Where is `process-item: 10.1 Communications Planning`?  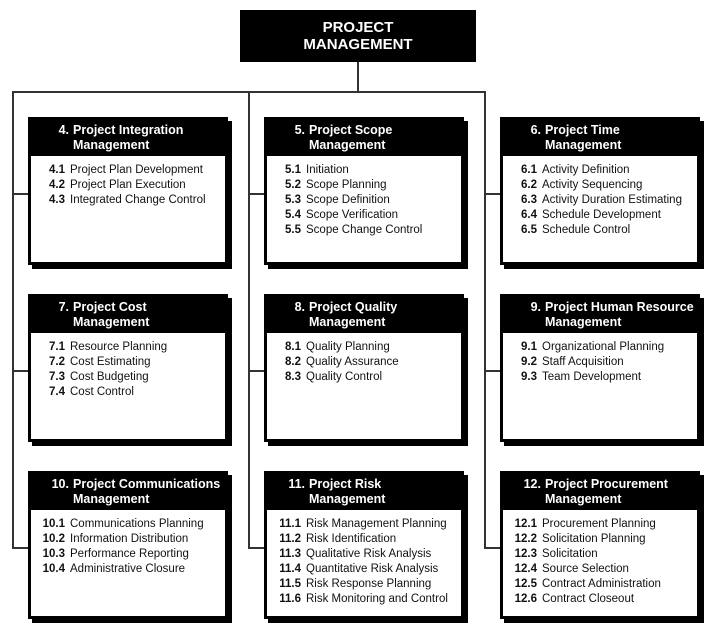 process-item: 10.1 Communications Planning is located at coordinates (128, 524).